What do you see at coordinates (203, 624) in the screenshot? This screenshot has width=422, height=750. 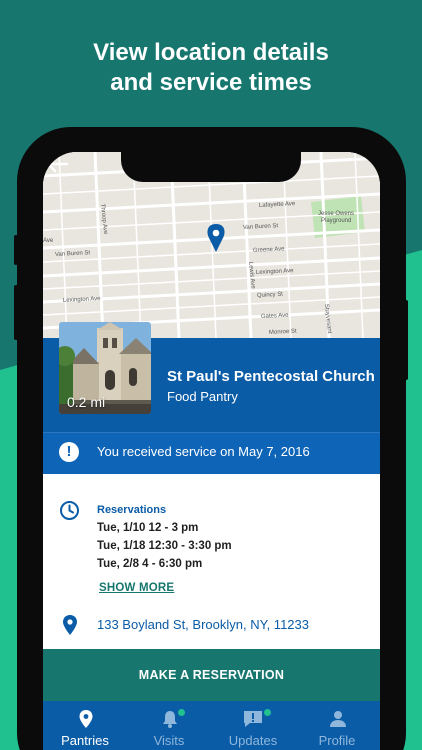 I see `address-link: 133 Boyland St, Brooklyn, NY, 11233` at bounding box center [203, 624].